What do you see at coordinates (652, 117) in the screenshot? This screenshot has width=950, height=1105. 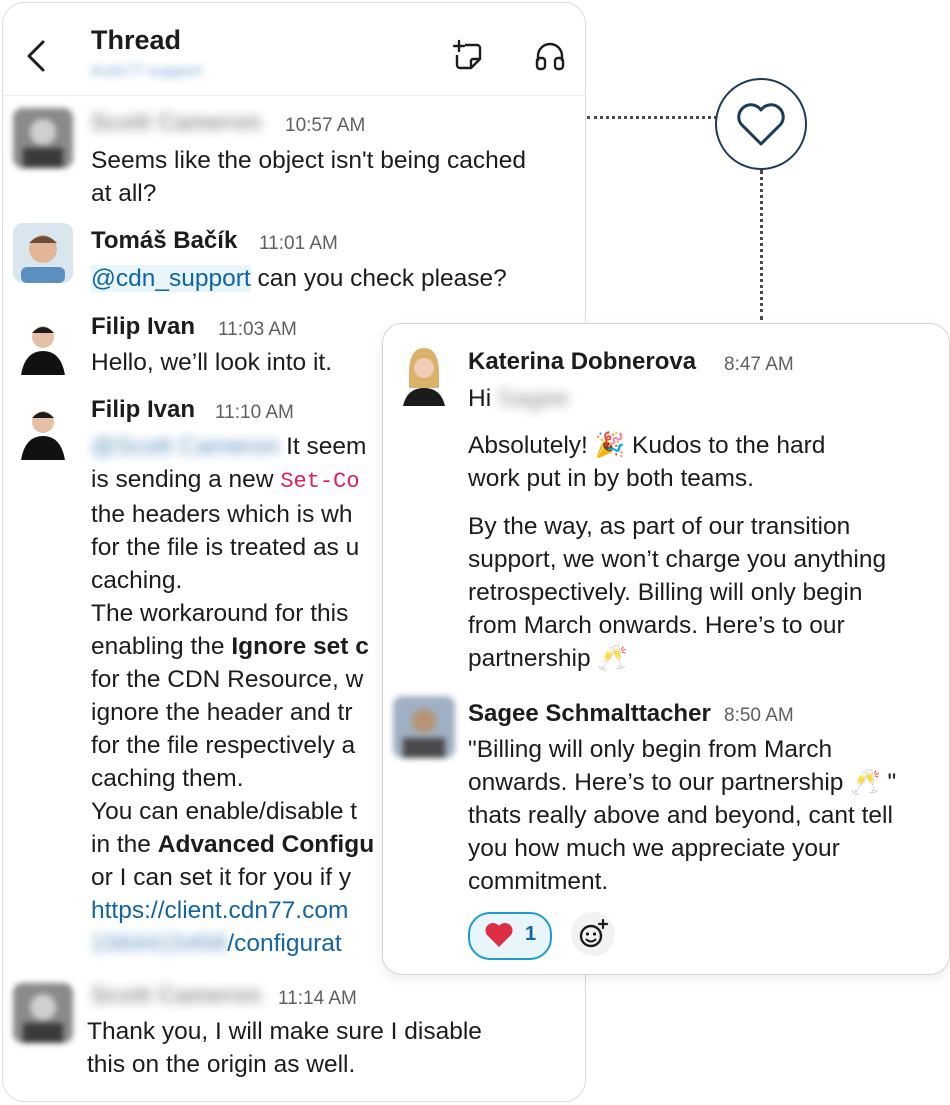 I see `connector-dots-horizontal` at bounding box center [652, 117].